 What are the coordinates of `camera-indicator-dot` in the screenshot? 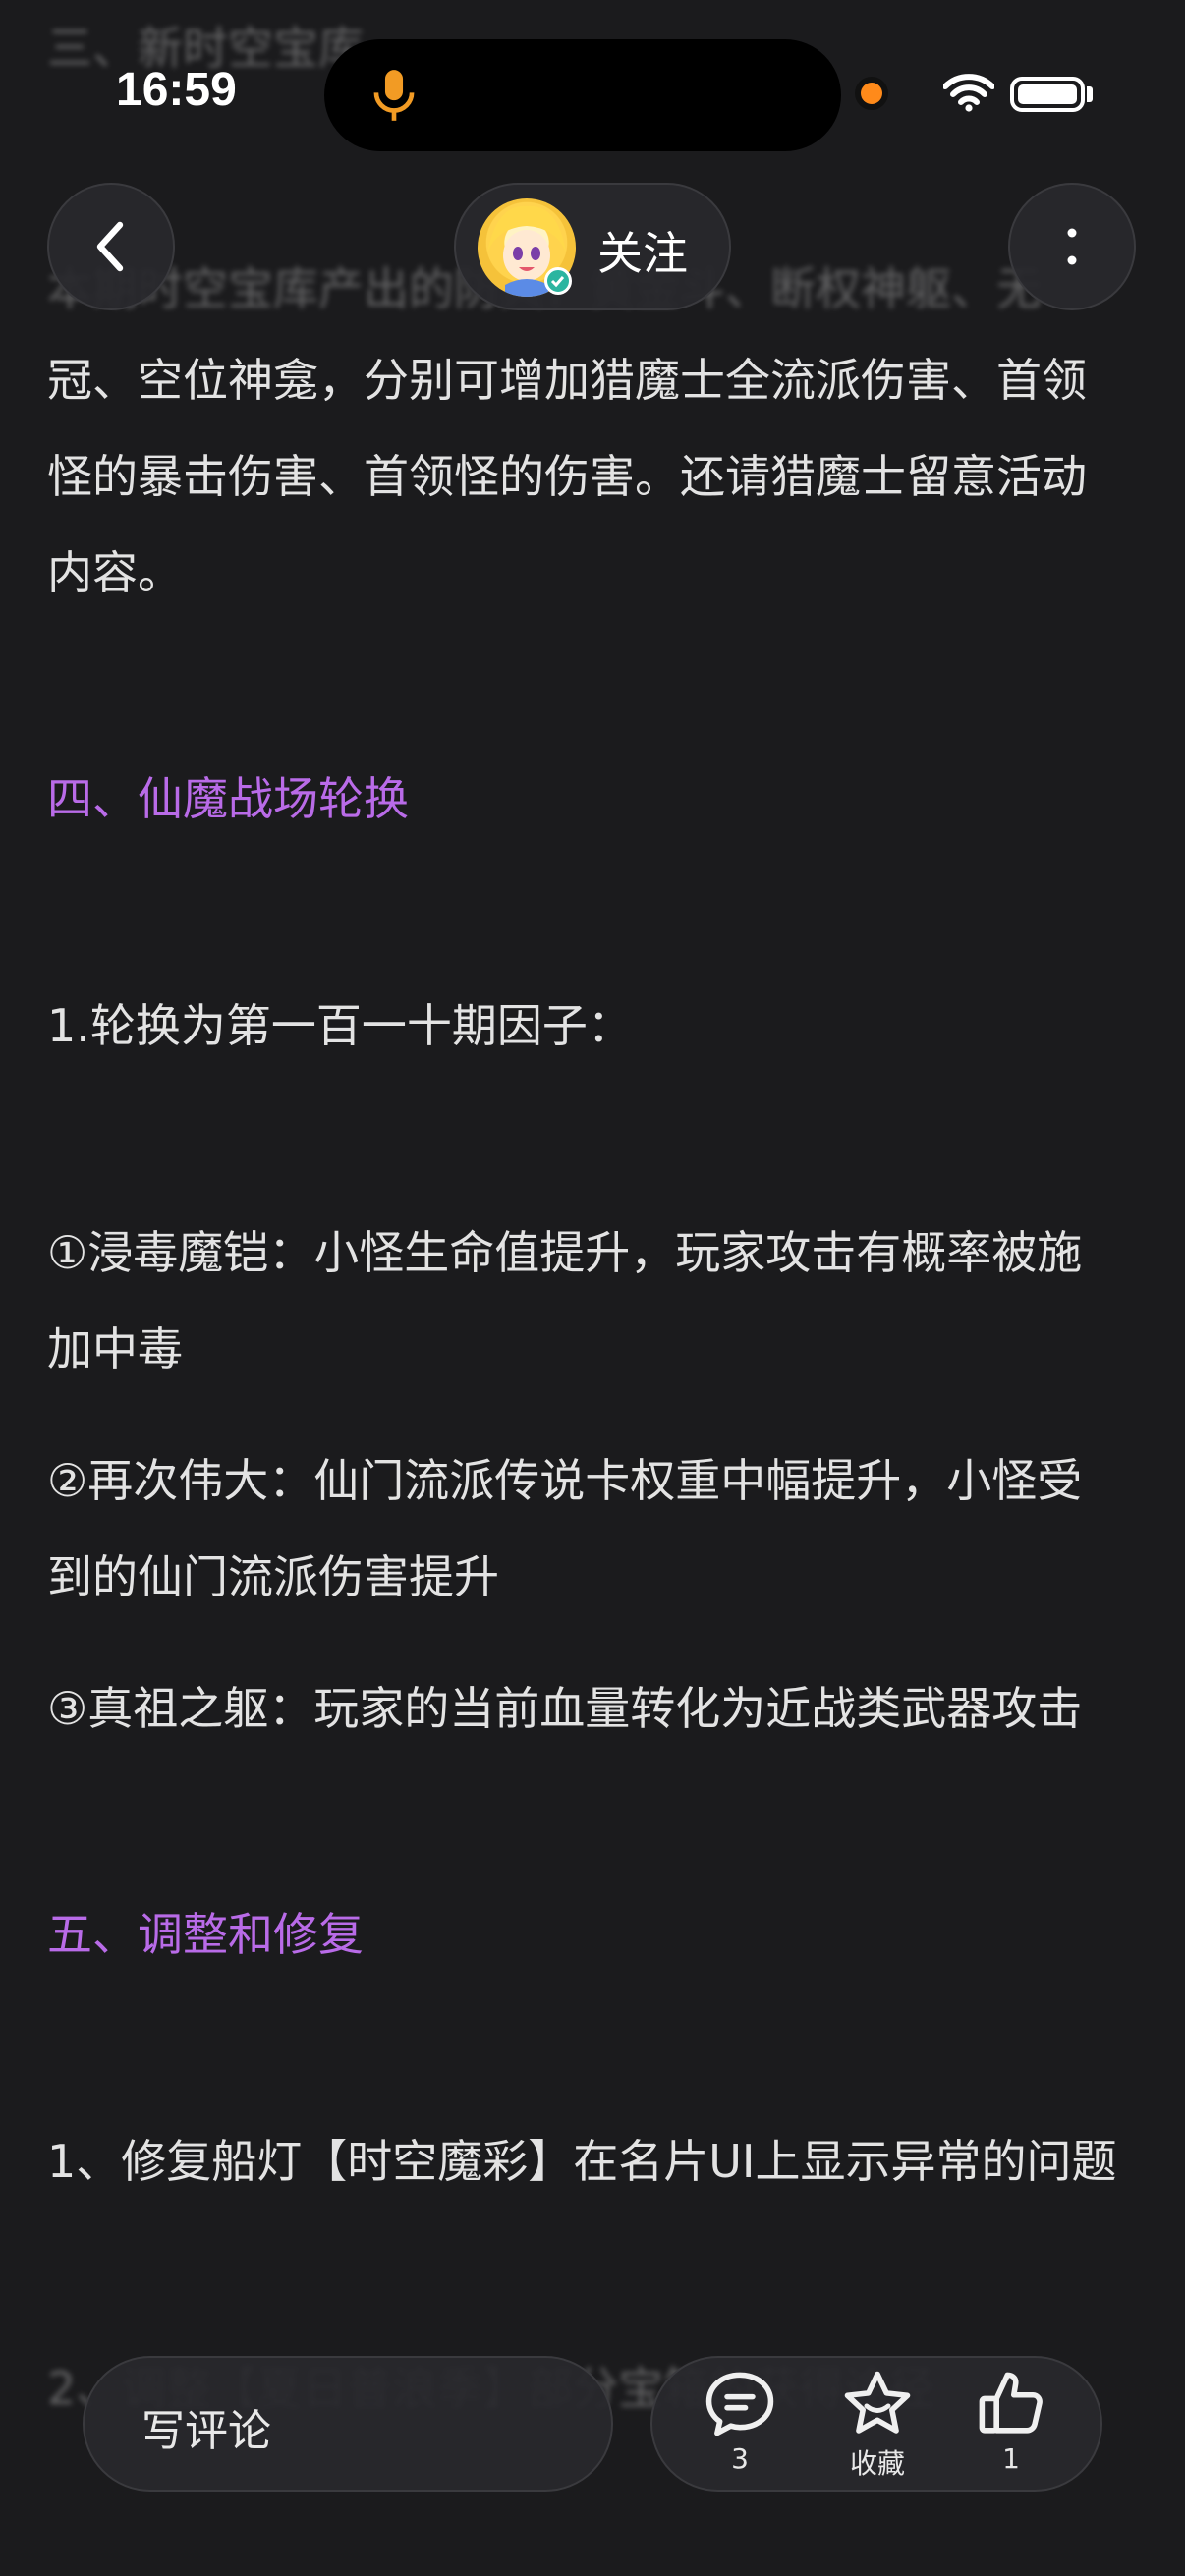 It's located at (872, 93).